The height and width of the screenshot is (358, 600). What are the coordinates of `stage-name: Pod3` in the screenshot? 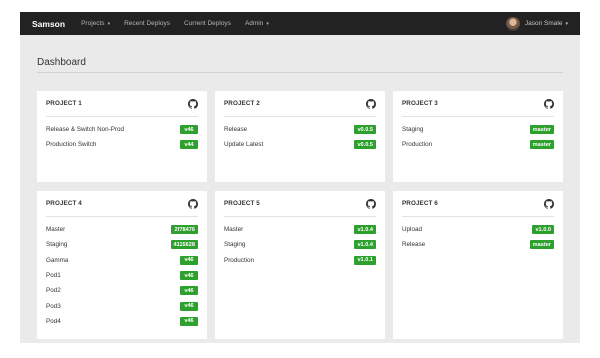 It's located at (53, 306).